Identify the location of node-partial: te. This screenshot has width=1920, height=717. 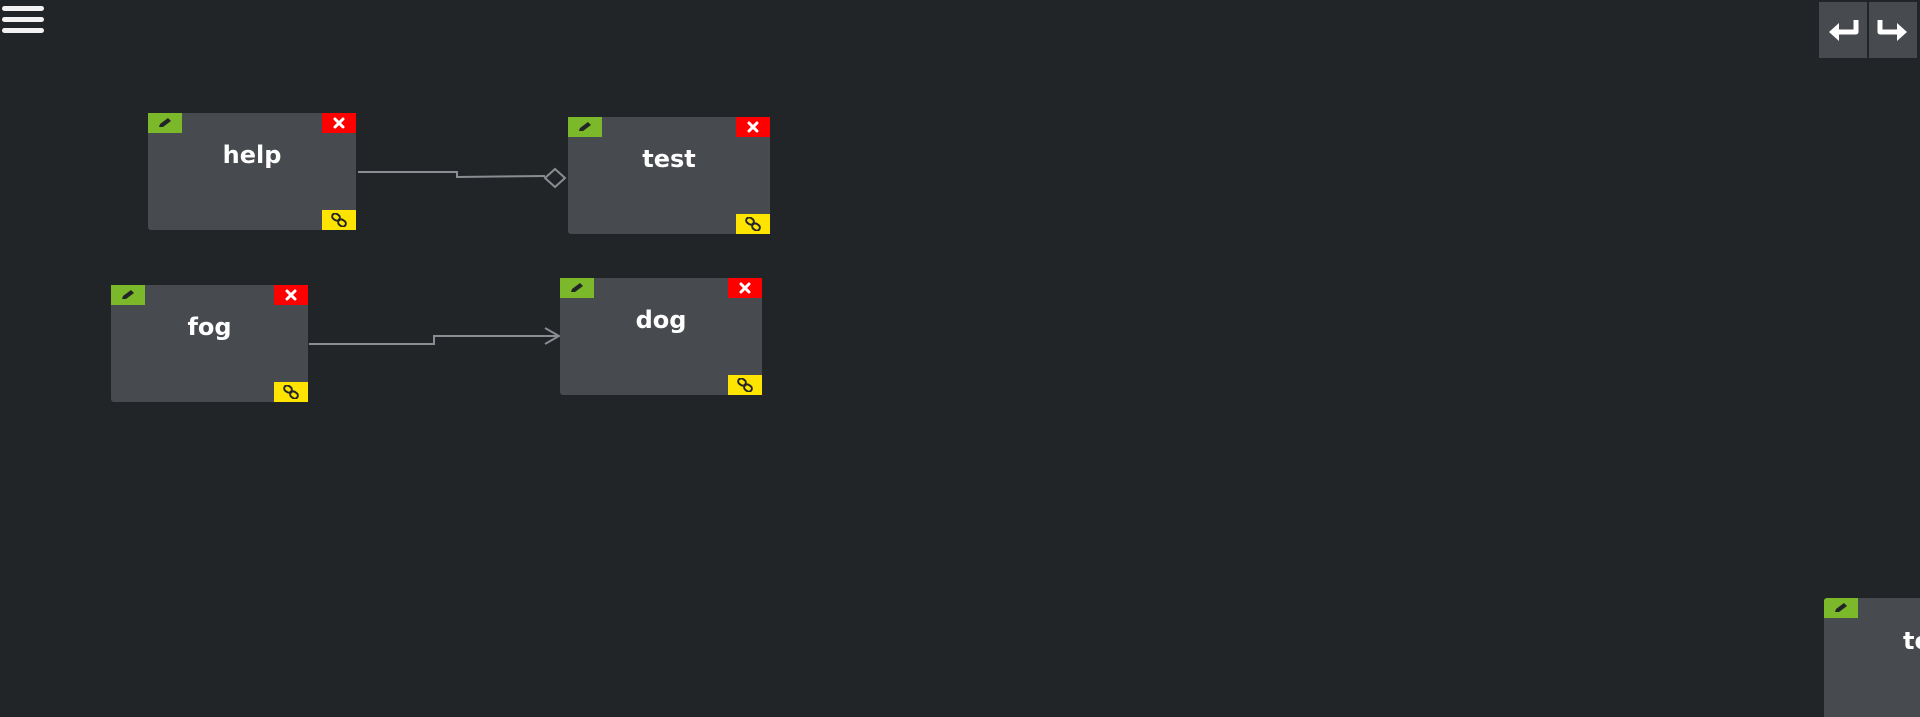
(1872, 657).